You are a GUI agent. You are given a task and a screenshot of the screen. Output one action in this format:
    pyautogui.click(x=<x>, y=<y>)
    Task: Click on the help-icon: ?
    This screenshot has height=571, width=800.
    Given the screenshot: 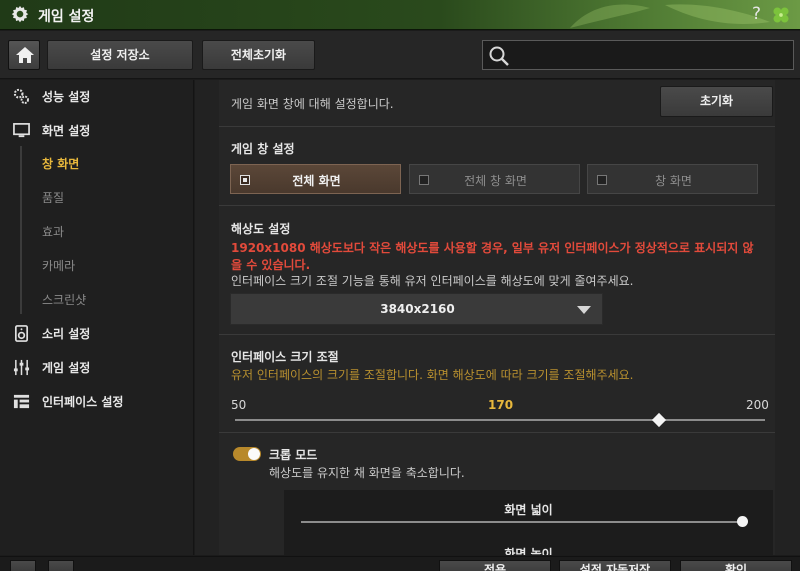 What is the action you would take?
    pyautogui.click(x=756, y=14)
    